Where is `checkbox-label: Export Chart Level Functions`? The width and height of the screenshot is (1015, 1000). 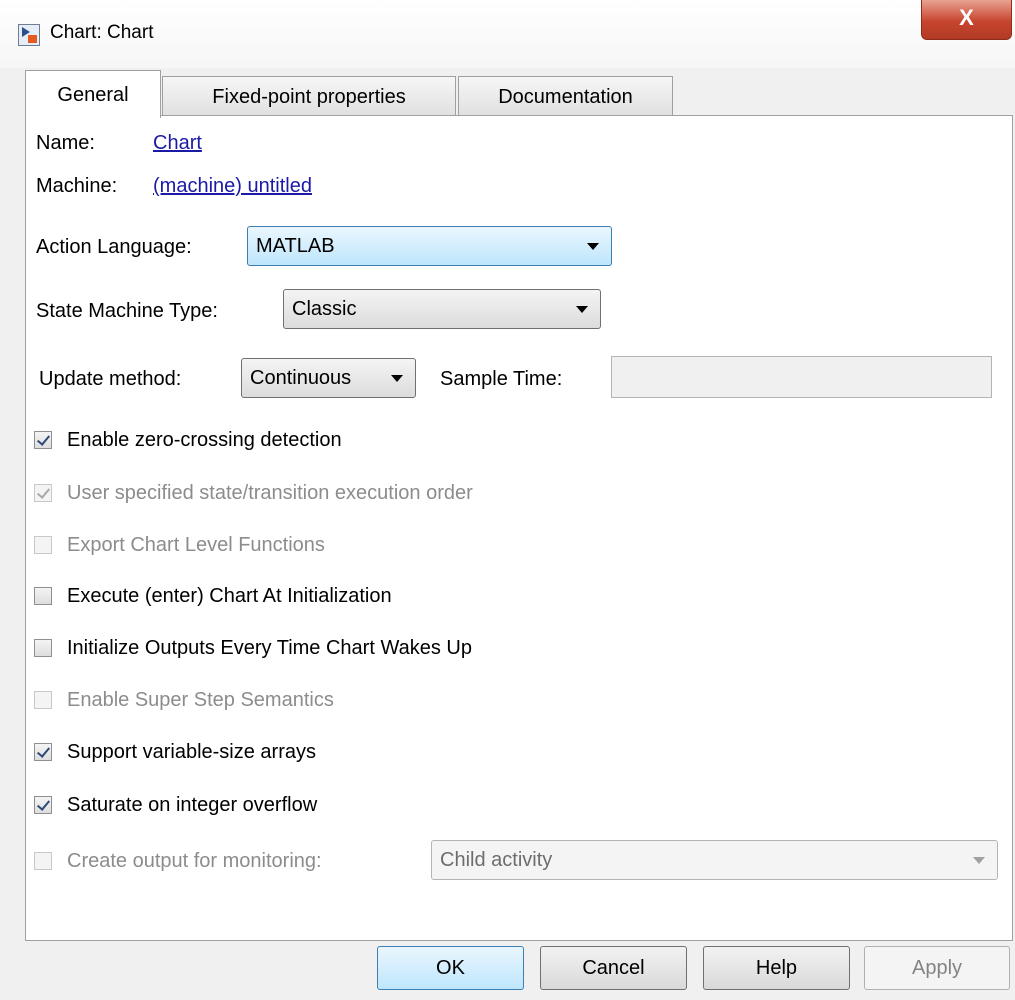 checkbox-label: Export Chart Level Functions is located at coordinates (196, 545).